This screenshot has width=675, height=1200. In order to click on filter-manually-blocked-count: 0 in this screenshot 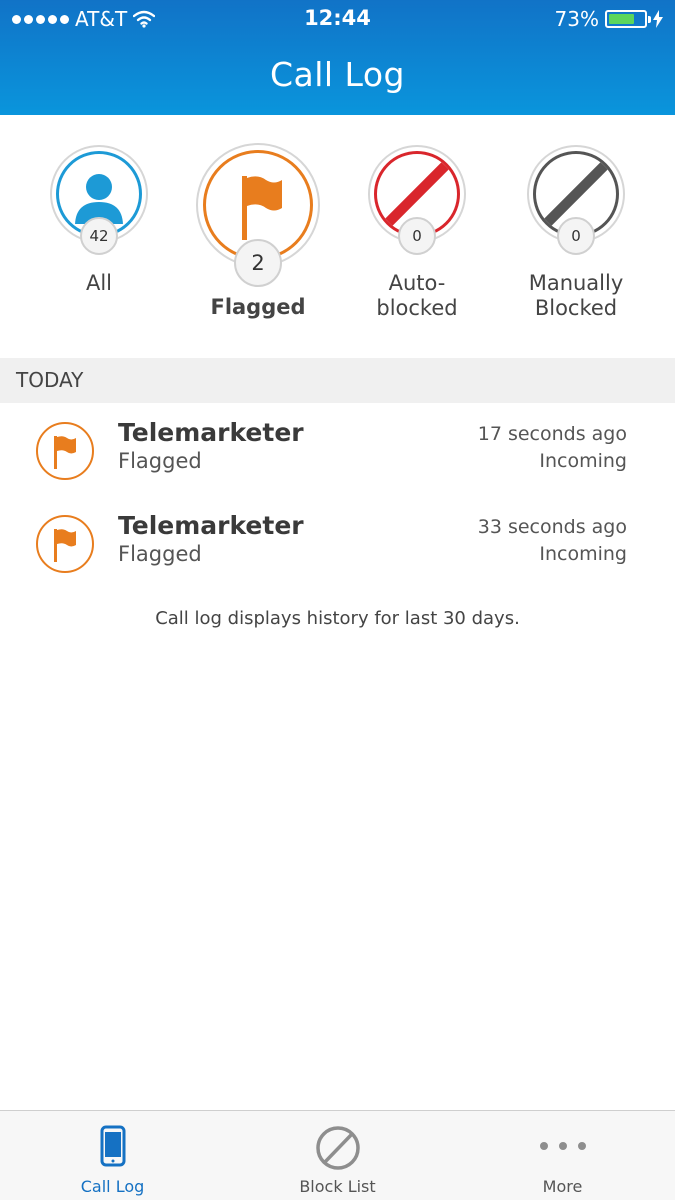, I will do `click(576, 236)`.